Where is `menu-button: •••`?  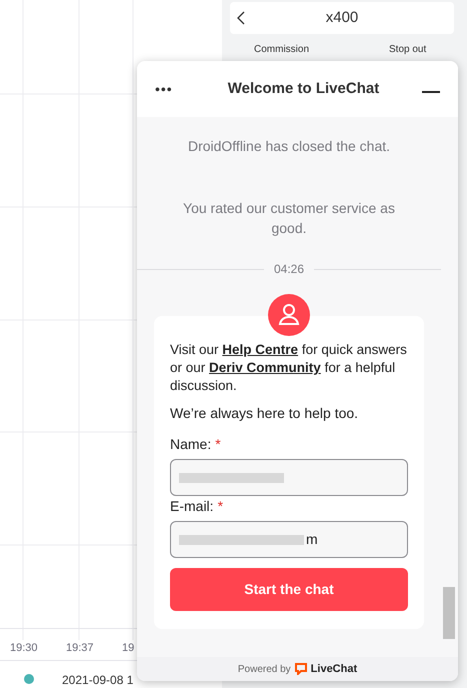 menu-button: ••• is located at coordinates (170, 89).